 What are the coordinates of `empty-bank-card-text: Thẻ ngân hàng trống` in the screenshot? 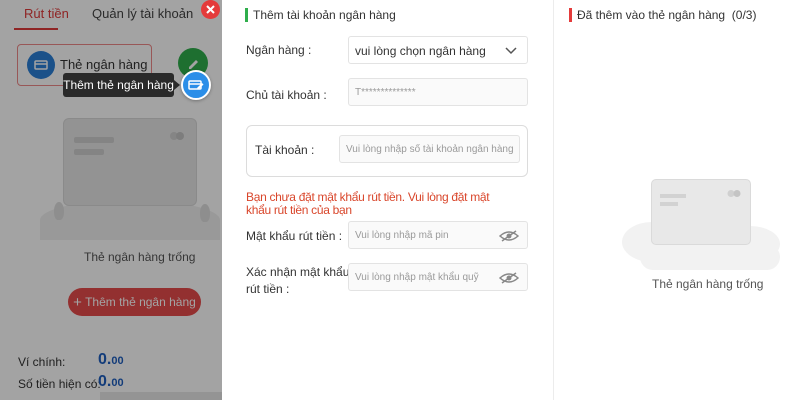 It's located at (140, 257).